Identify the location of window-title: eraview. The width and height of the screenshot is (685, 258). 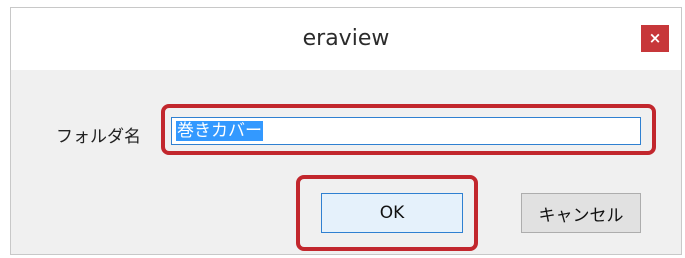
(346, 38).